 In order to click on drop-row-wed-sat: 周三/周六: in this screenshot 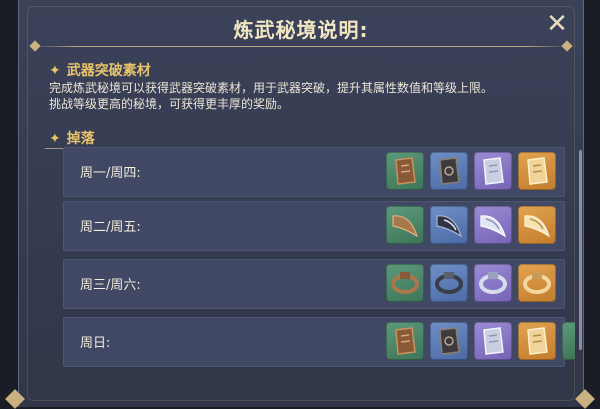, I will do `click(314, 284)`.